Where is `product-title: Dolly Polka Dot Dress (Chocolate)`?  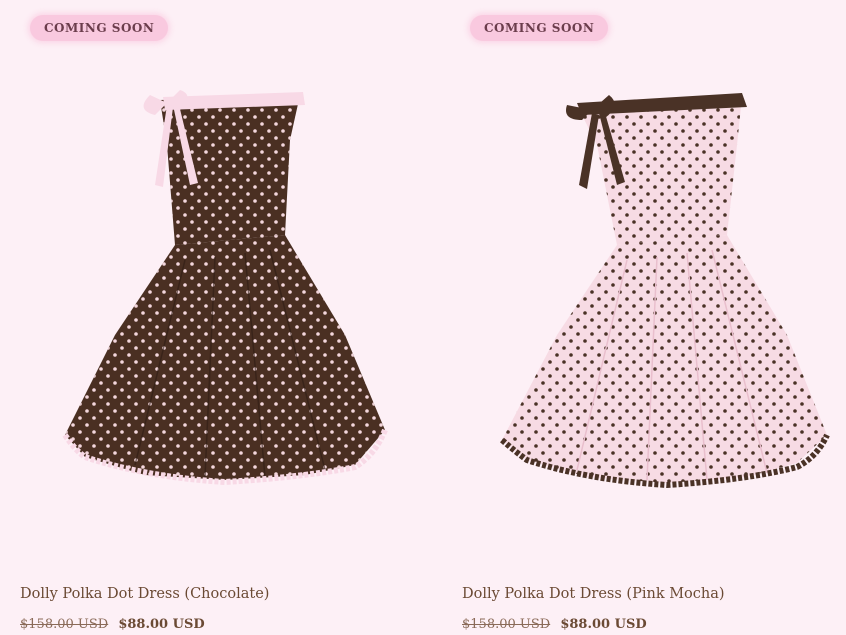 product-title: Dolly Polka Dot Dress (Chocolate) is located at coordinates (144, 594).